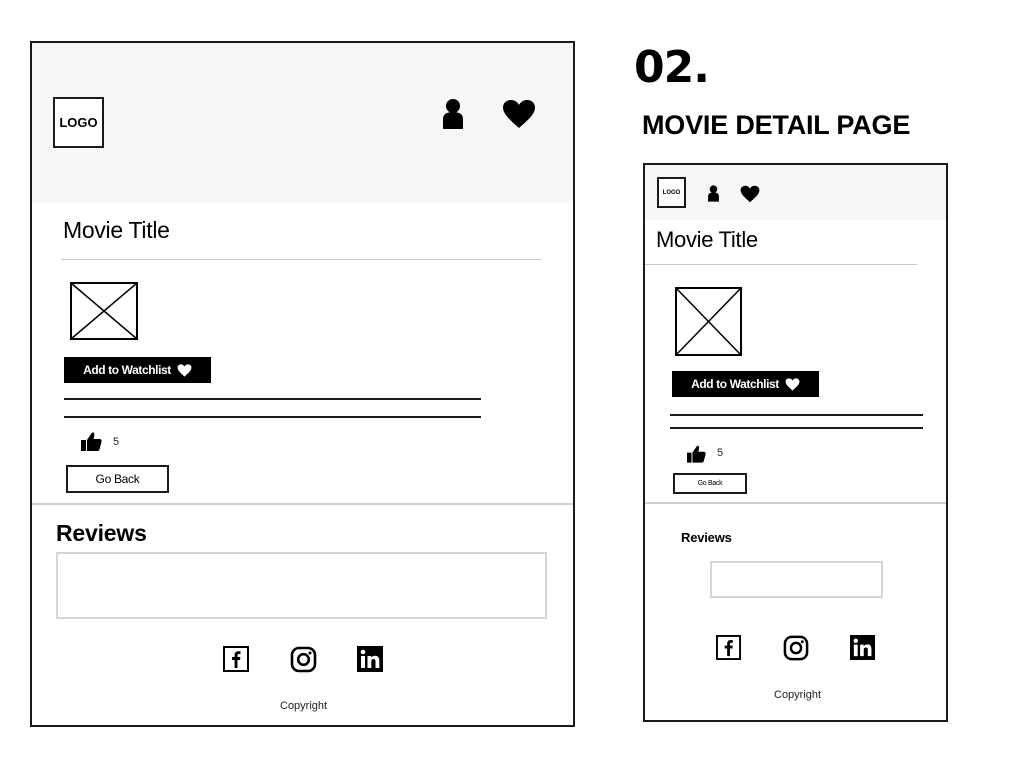 The image size is (1024, 768). What do you see at coordinates (781, 264) in the screenshot?
I see `small-title-divider` at bounding box center [781, 264].